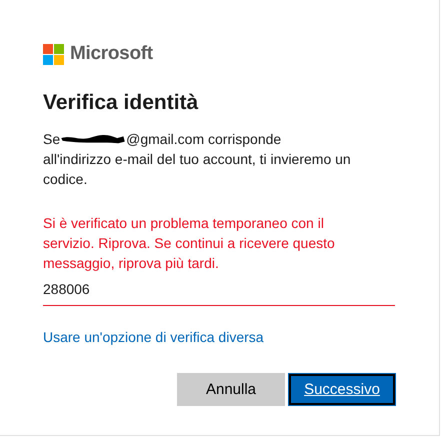  Describe the element at coordinates (153, 337) in the screenshot. I see `alternate-verification-link: Usare un'opzione di verifica diversa` at that location.